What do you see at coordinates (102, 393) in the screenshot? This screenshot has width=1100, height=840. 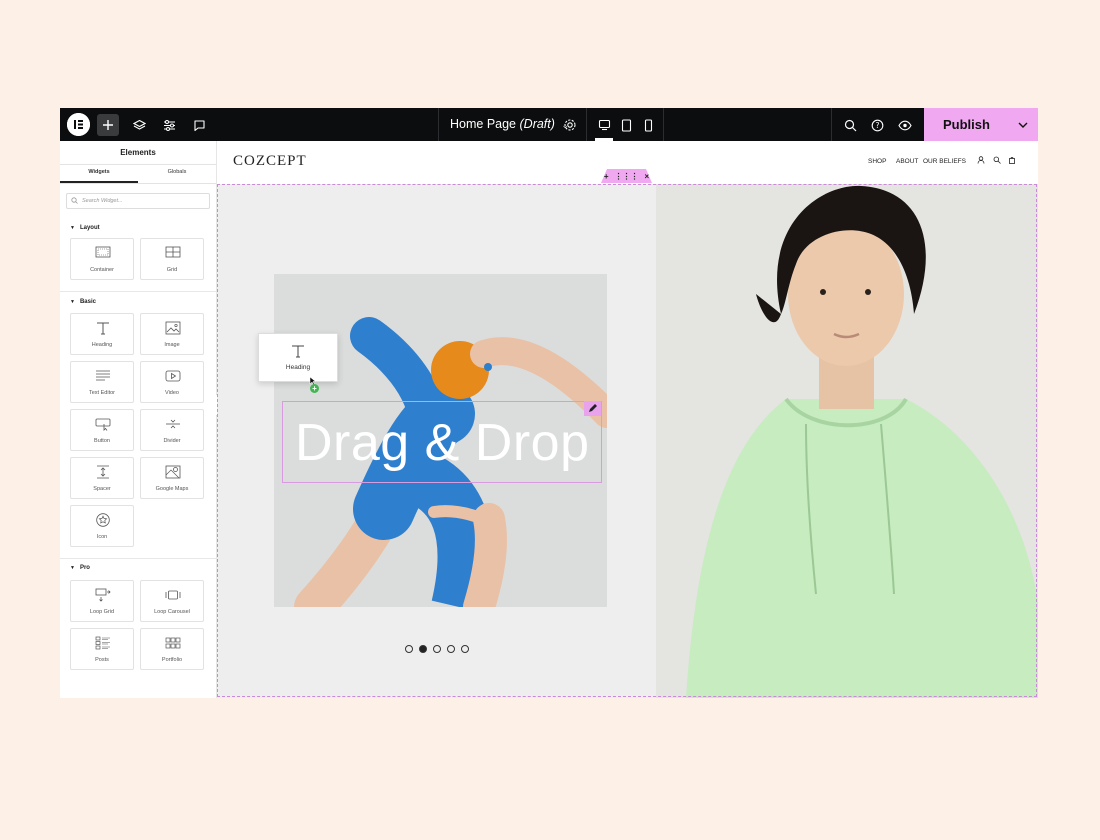 I see `widget-label: Text Editor` at bounding box center [102, 393].